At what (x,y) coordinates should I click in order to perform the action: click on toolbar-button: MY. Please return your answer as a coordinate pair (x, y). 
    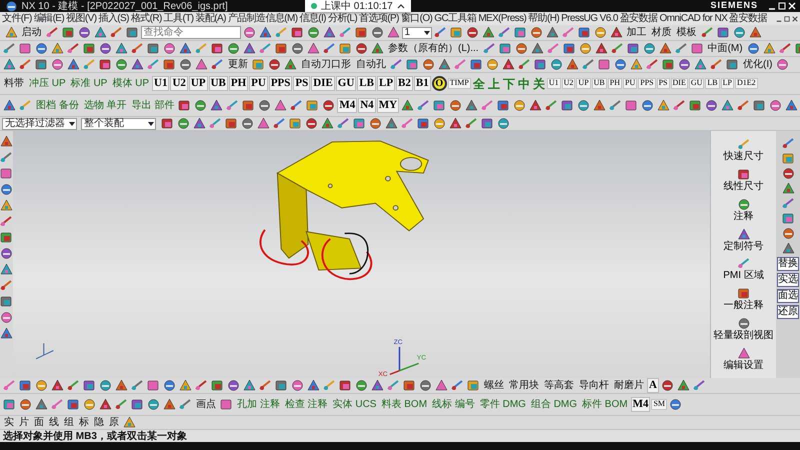
    Looking at the image, I should click on (388, 105).